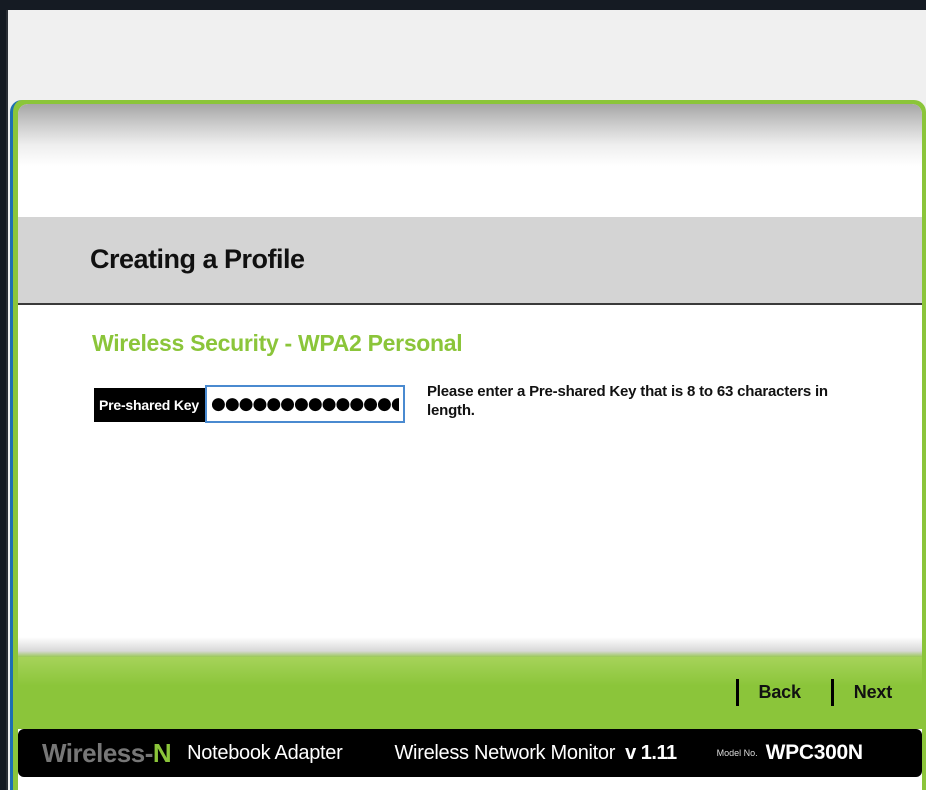 The image size is (926, 790). I want to click on wizard-navigation: Back Next, so click(813, 692).